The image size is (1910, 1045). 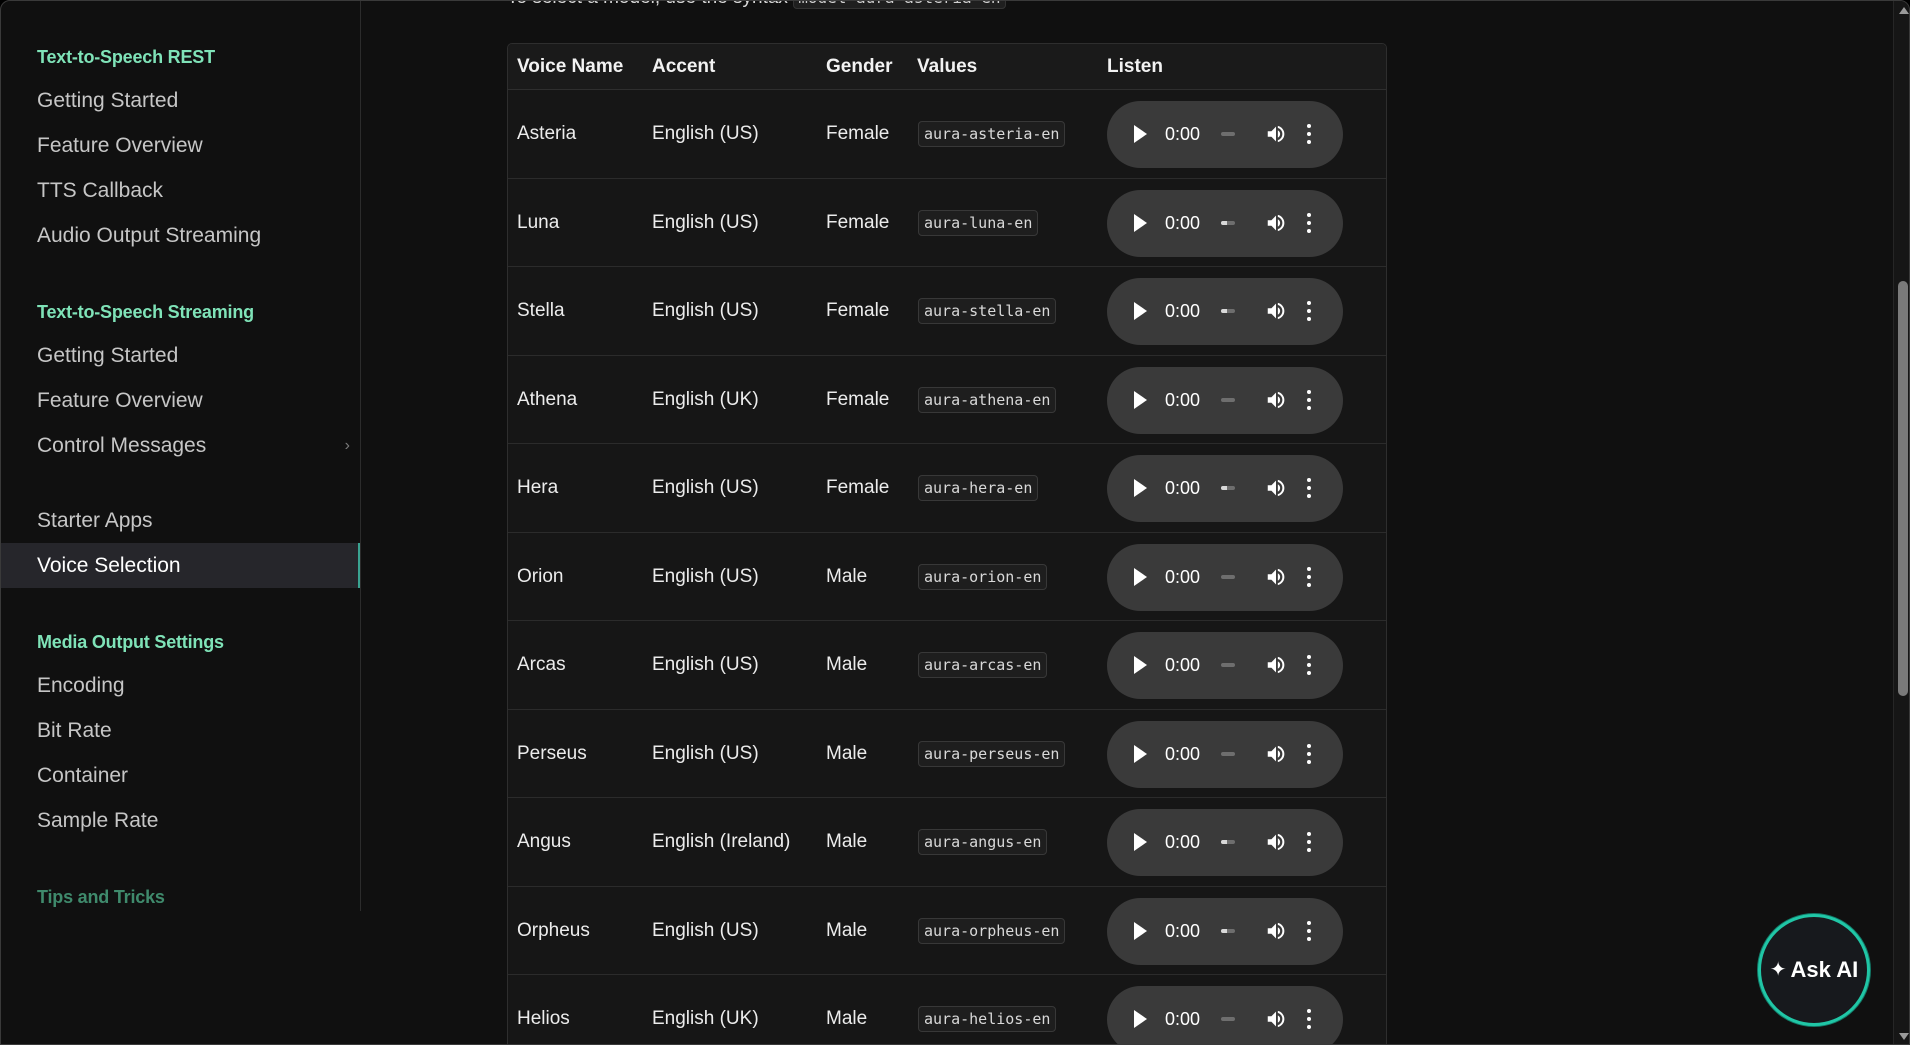 What do you see at coordinates (978, 222) in the screenshot?
I see `model-value-code: aura-luna-en` at bounding box center [978, 222].